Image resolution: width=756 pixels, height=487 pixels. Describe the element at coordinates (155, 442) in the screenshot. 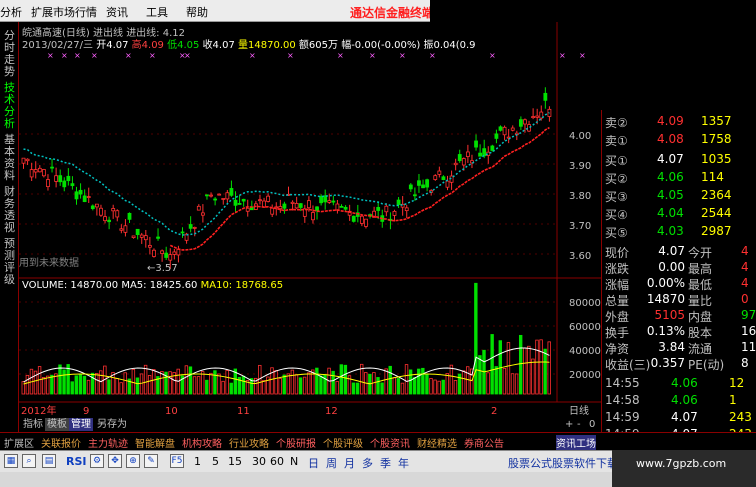

I see `bottom-tab: 智能解盘` at that location.